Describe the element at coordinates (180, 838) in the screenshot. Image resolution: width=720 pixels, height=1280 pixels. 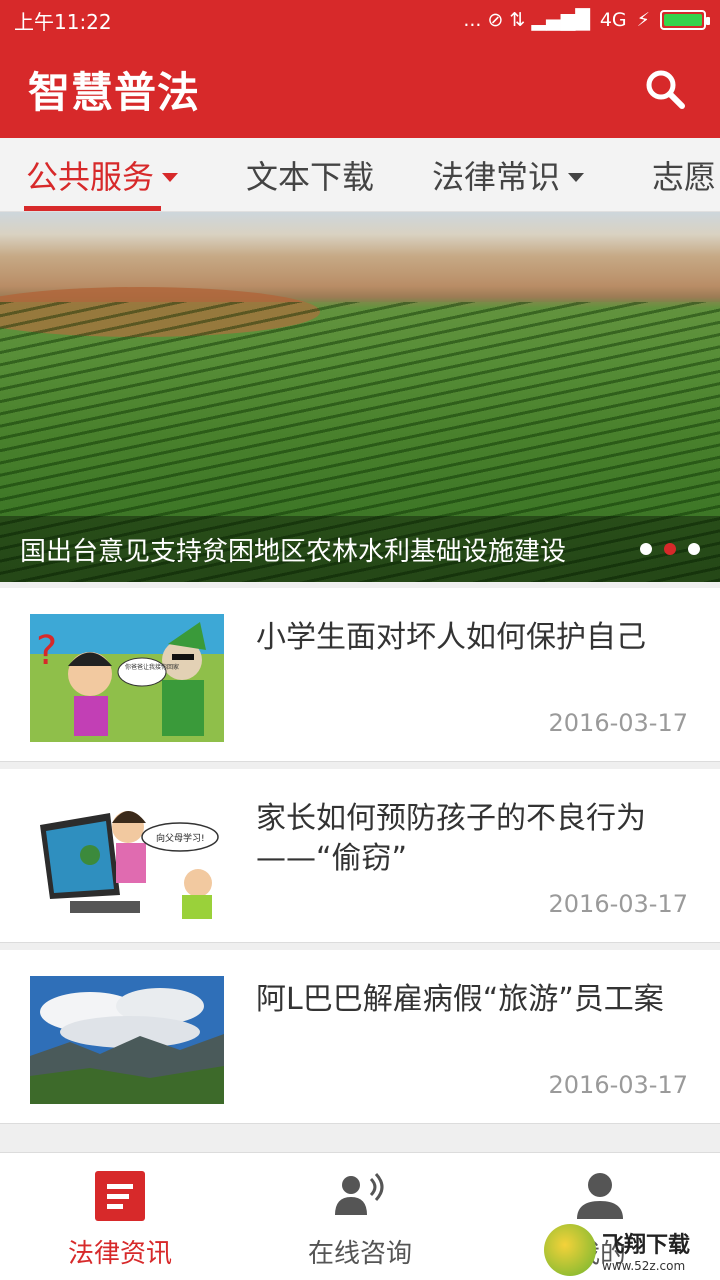
I see `thumb-text: 向父母学习!` at that location.